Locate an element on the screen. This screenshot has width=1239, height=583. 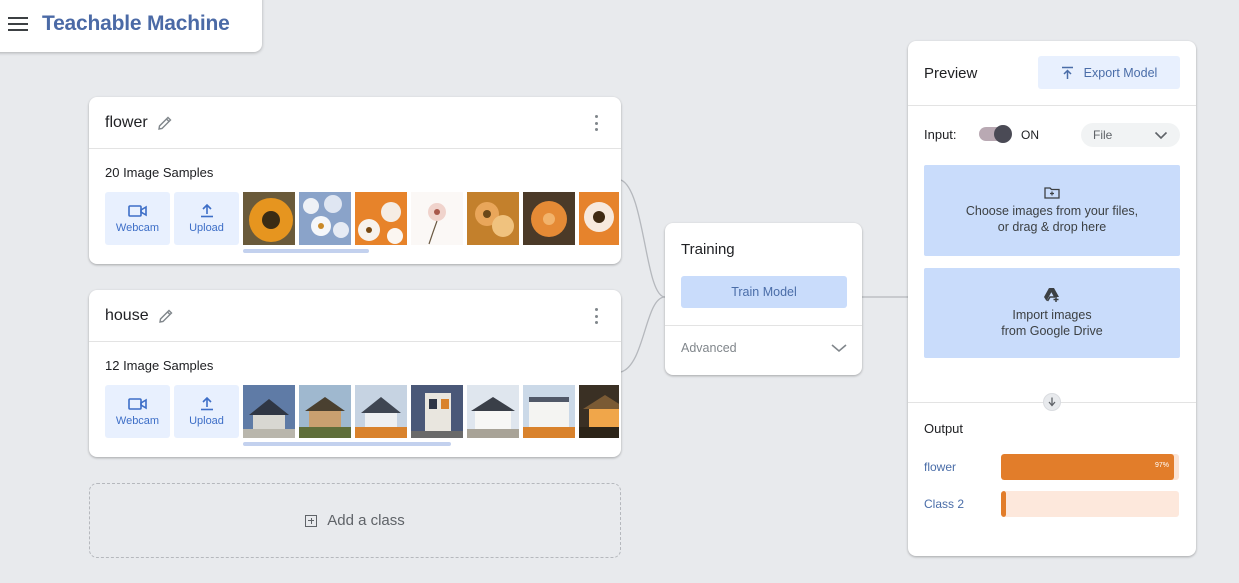
output-bar is located at coordinates (1090, 504).